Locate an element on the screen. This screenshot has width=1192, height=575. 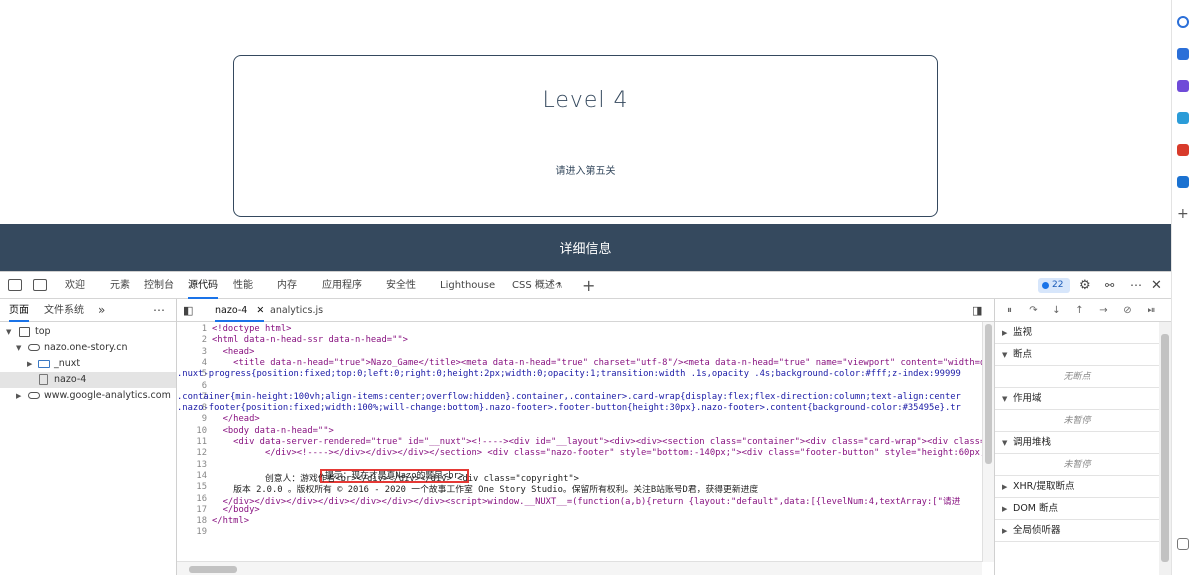
add-icon: + is located at coordinates (1183, 214).